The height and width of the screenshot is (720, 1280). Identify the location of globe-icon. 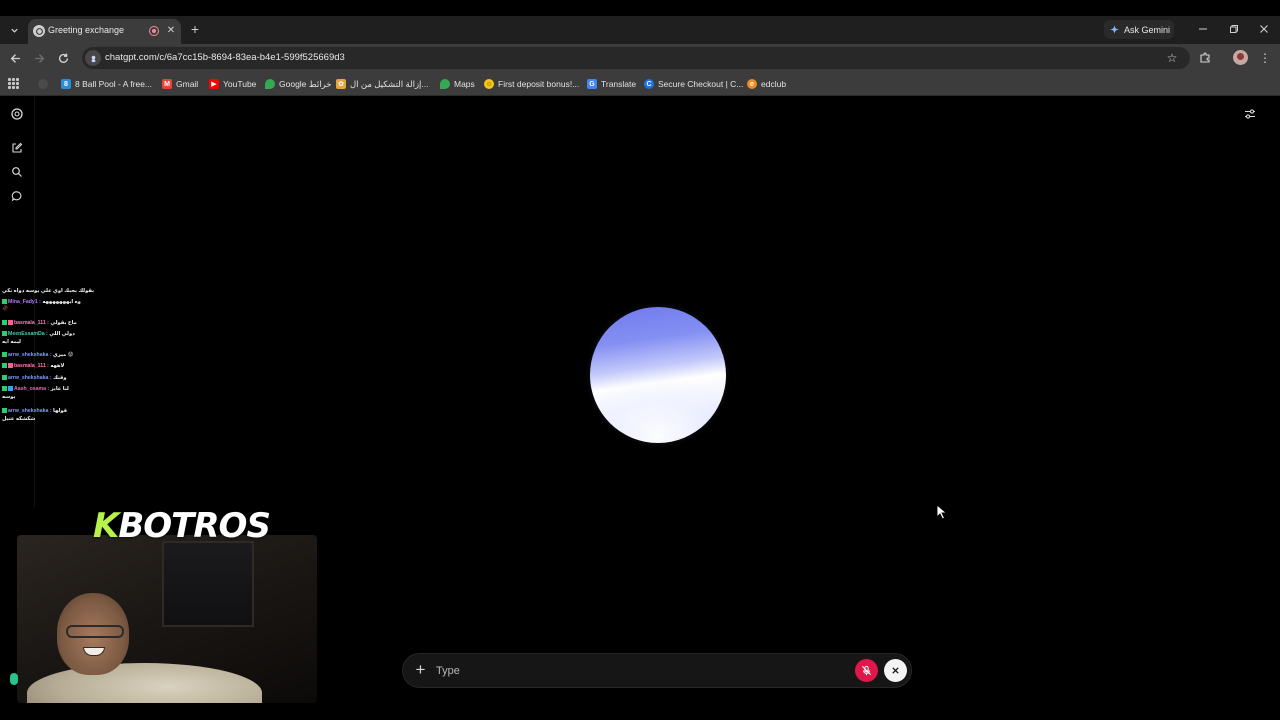
(43, 84).